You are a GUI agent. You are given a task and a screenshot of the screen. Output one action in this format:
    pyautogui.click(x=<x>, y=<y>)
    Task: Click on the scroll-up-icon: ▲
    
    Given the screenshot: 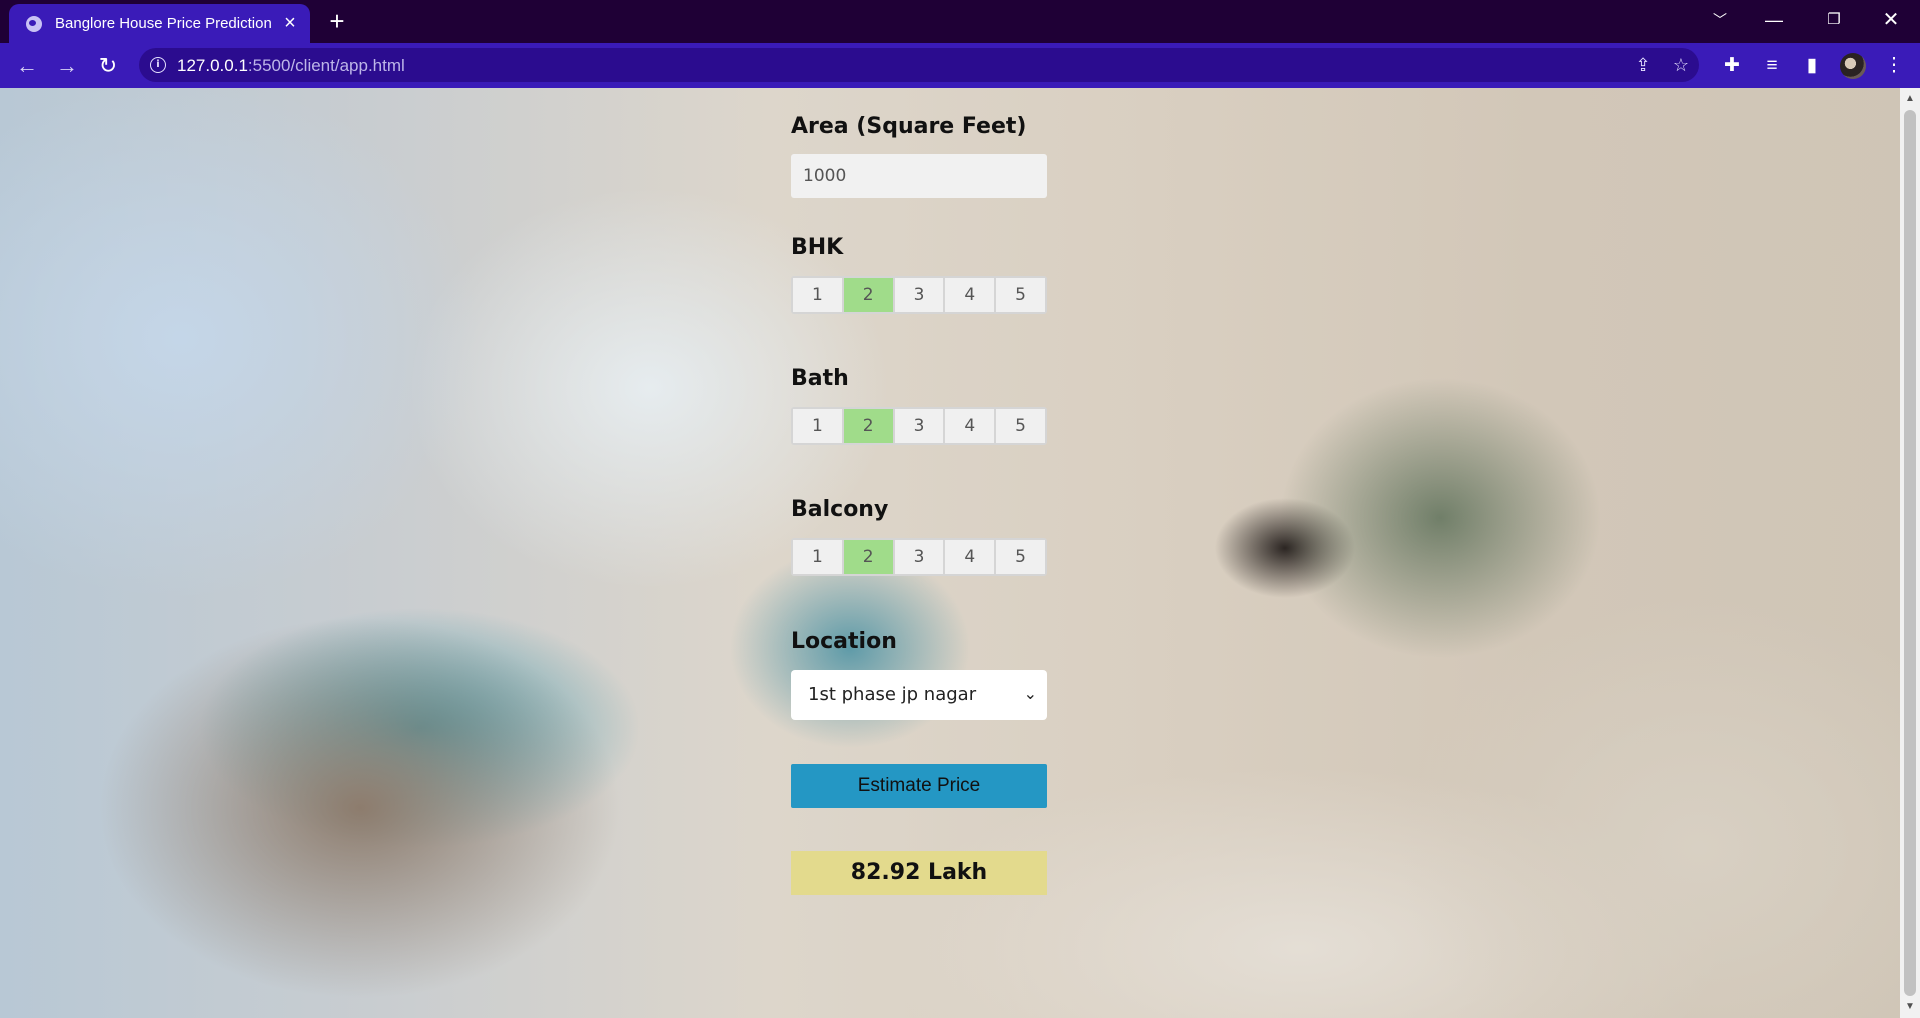 What is the action you would take?
    pyautogui.click(x=1910, y=99)
    